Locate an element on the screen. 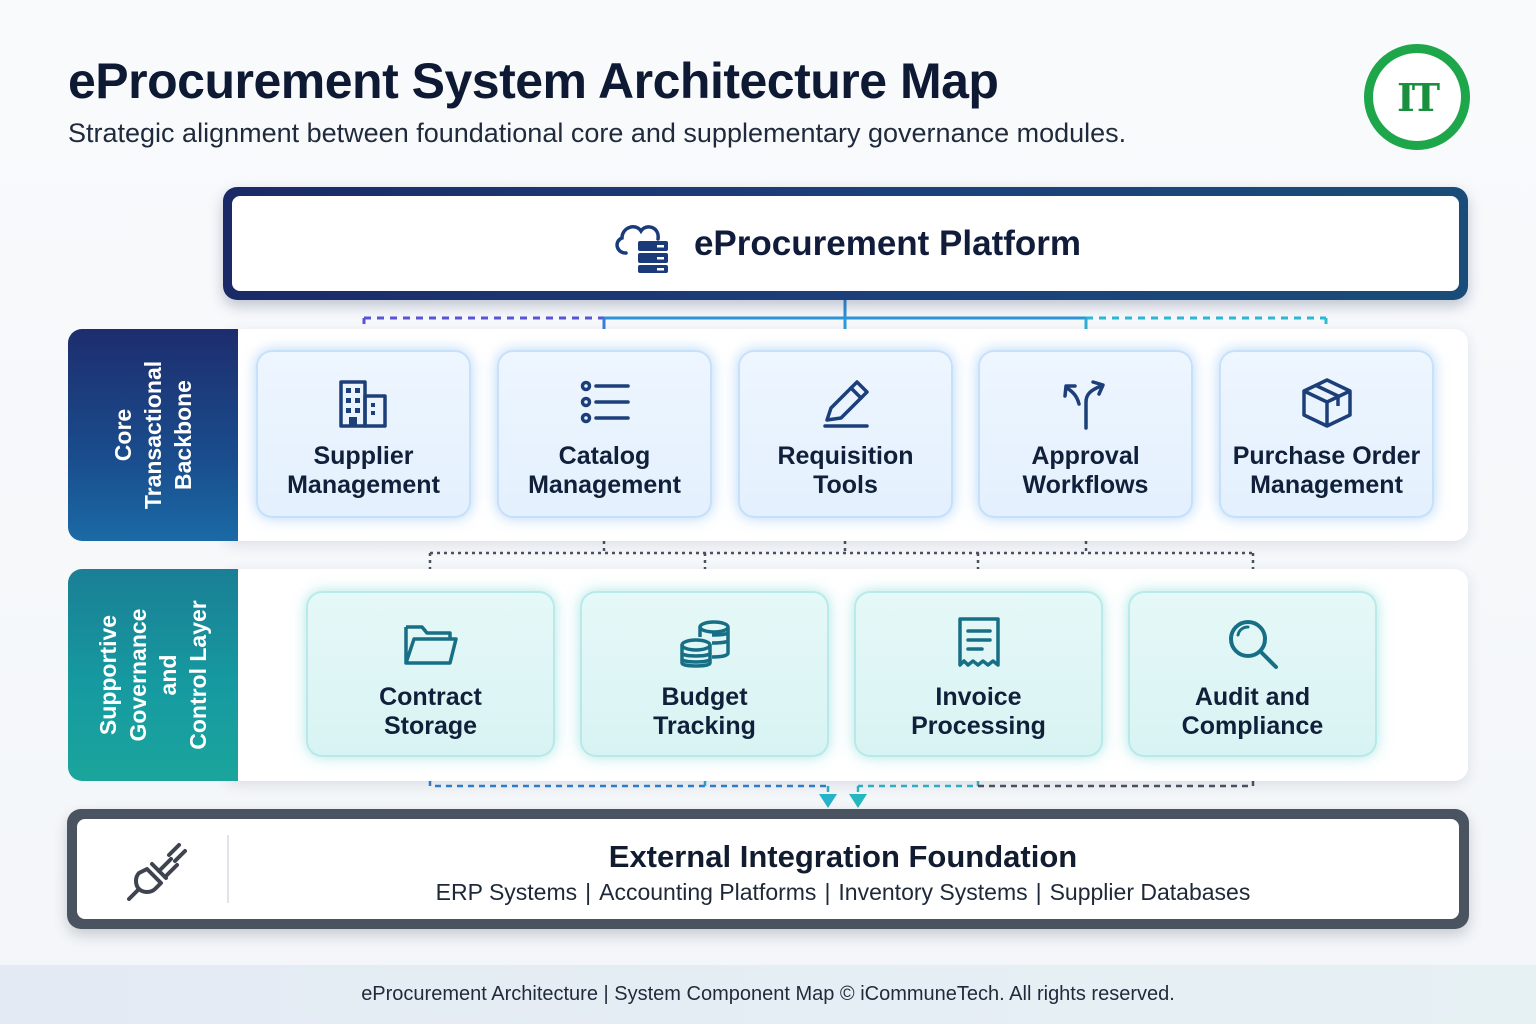 This screenshot has width=1536, height=1024. folder-icon is located at coordinates (430, 645).